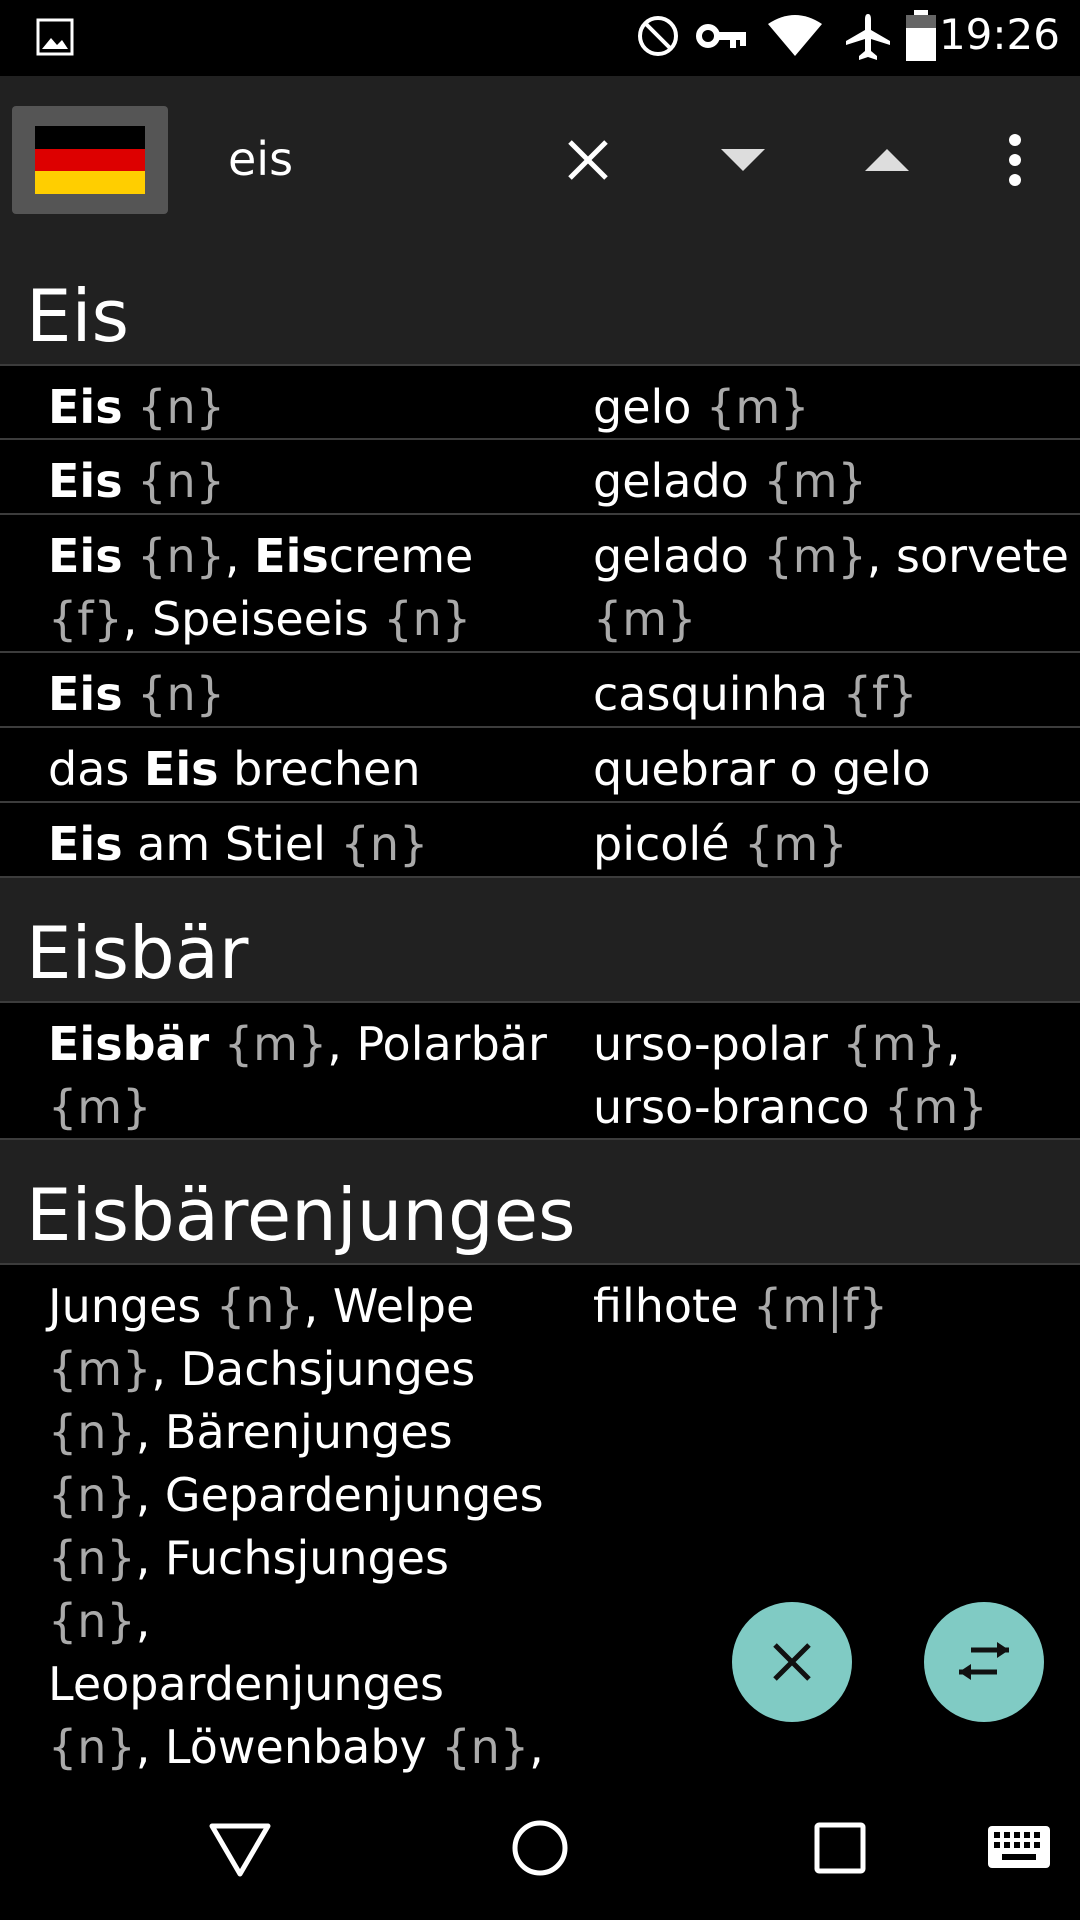 This screenshot has width=1080, height=1920. I want to click on previous-result-button, so click(887, 160).